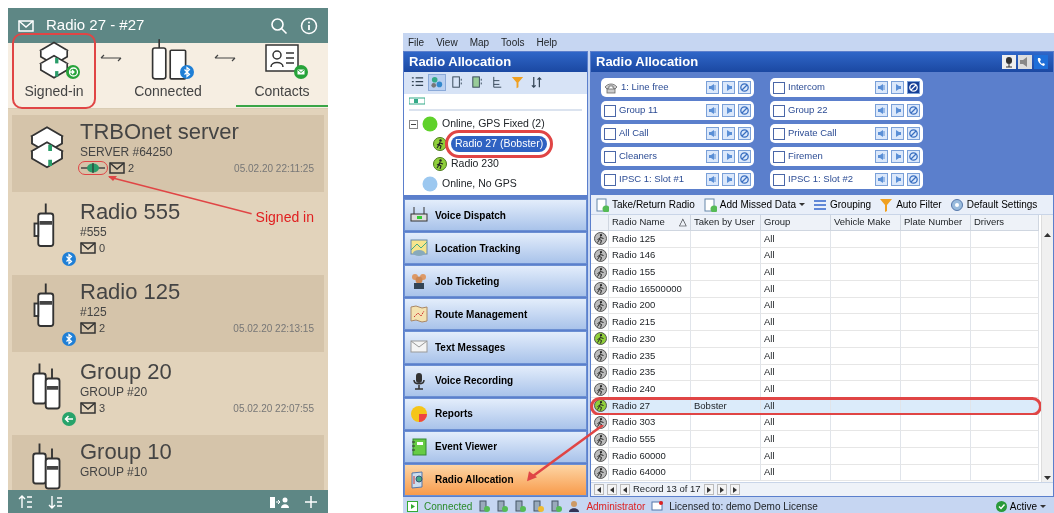 The image size is (1054, 513). What do you see at coordinates (311, 501) in the screenshot?
I see `plus-icon` at bounding box center [311, 501].